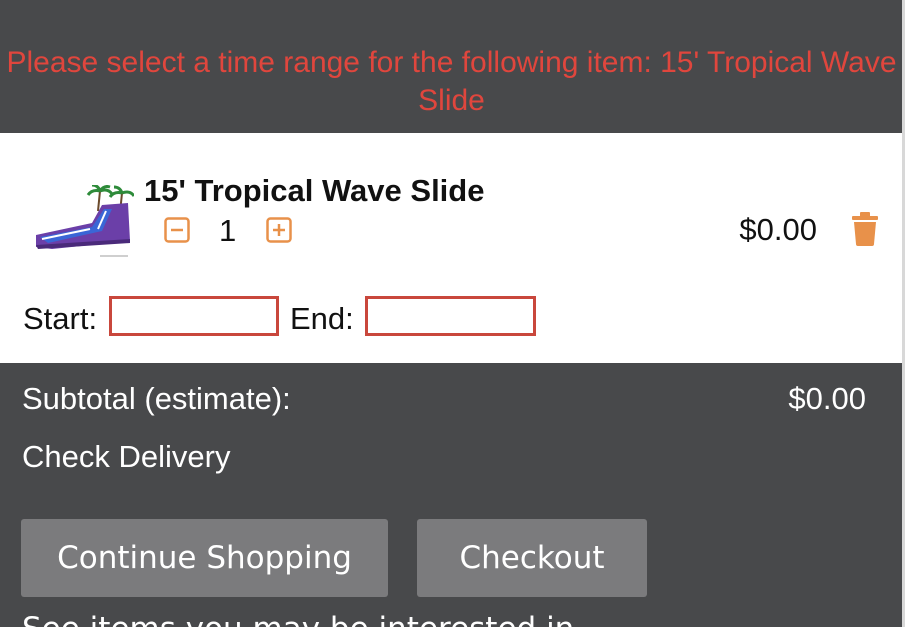 This screenshot has height=627, width=905. I want to click on start-label: Start:, so click(60, 318).